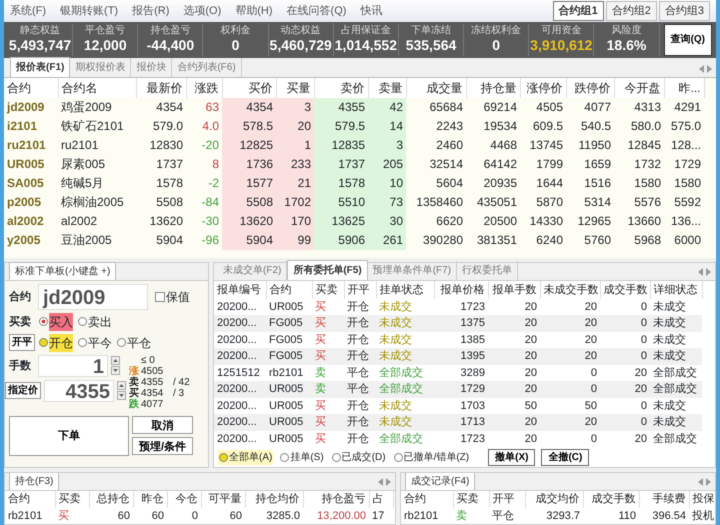 Image resolution: width=720 pixels, height=525 pixels. I want to click on column-header: 卖价, so click(341, 88).